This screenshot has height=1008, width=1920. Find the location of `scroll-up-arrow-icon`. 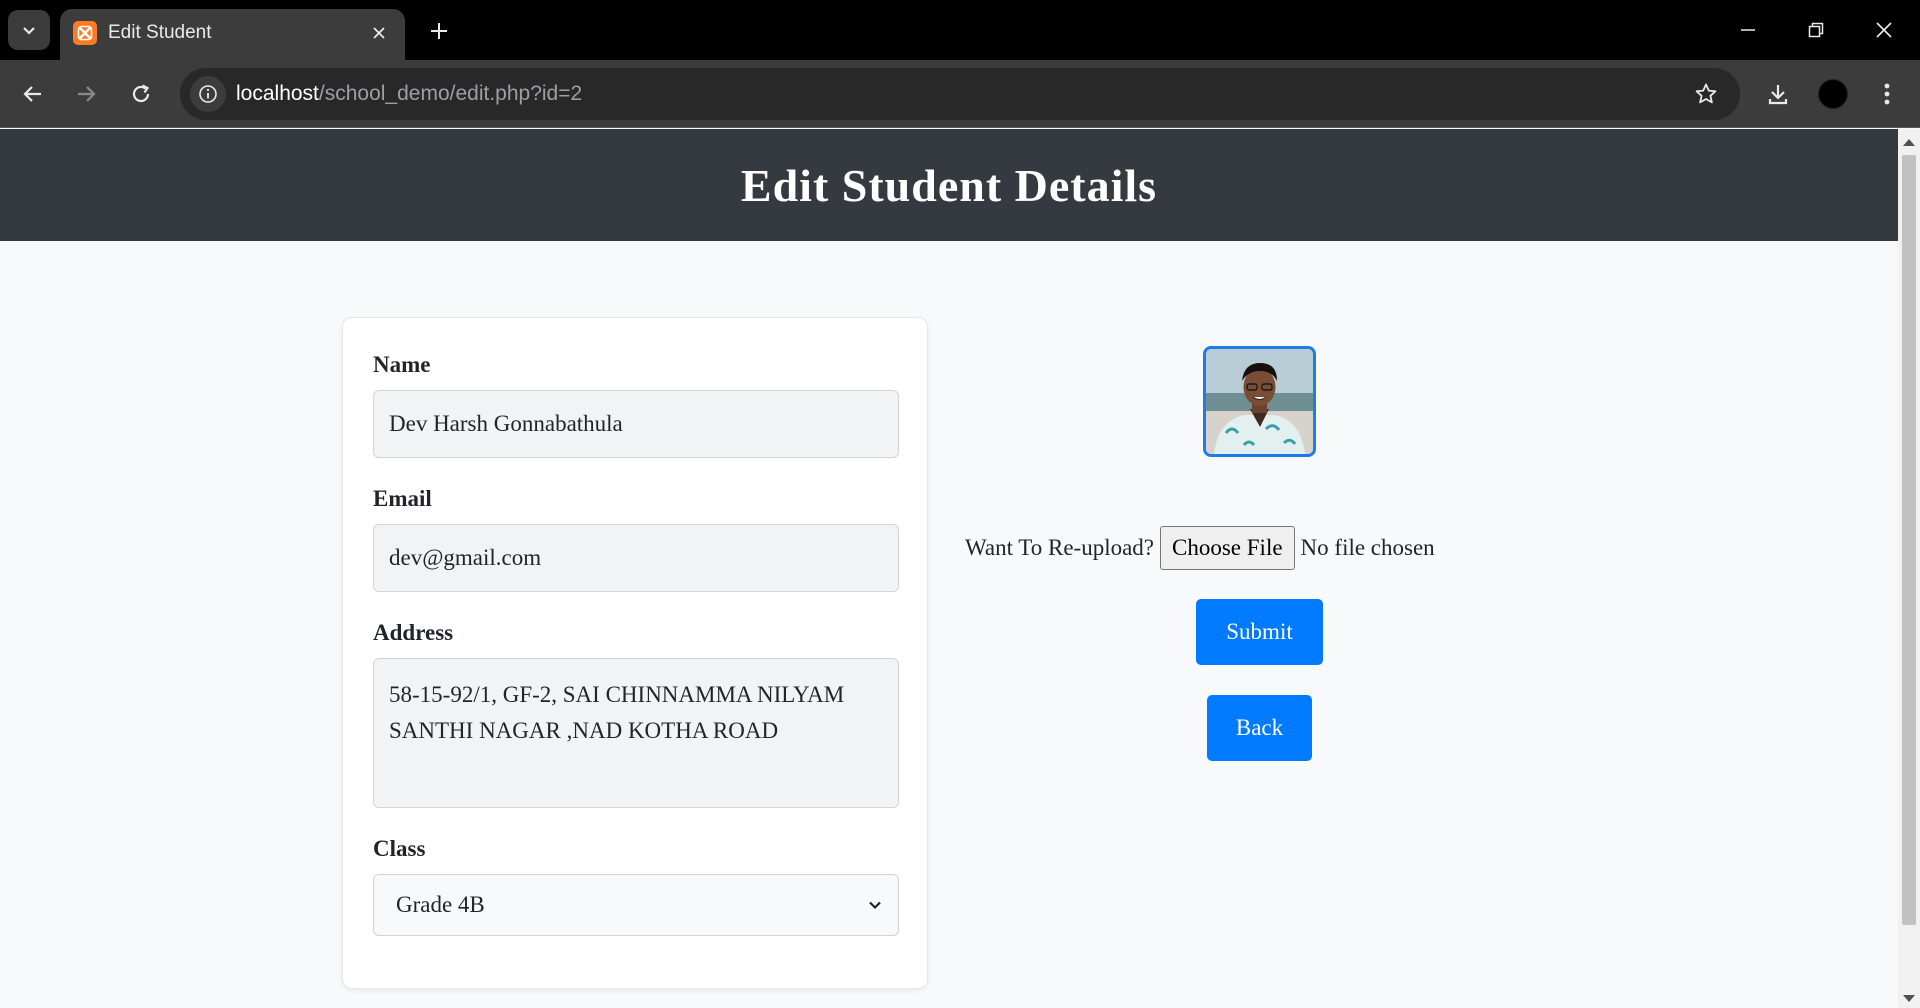

scroll-up-arrow-icon is located at coordinates (1909, 142).